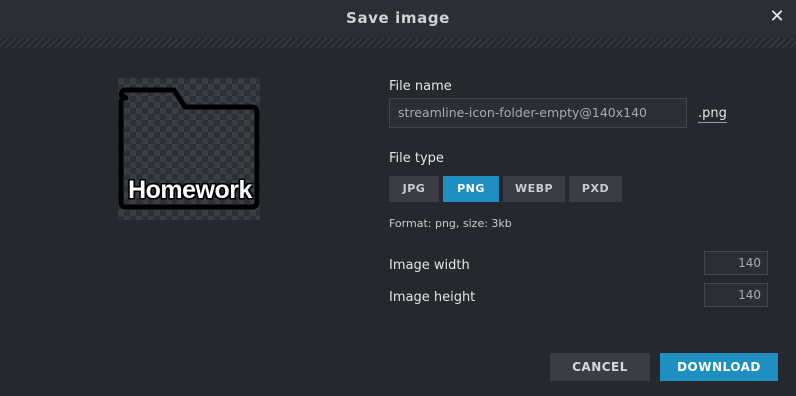  Describe the element at coordinates (719, 367) in the screenshot. I see `download-button: DOWNLOAD` at that location.